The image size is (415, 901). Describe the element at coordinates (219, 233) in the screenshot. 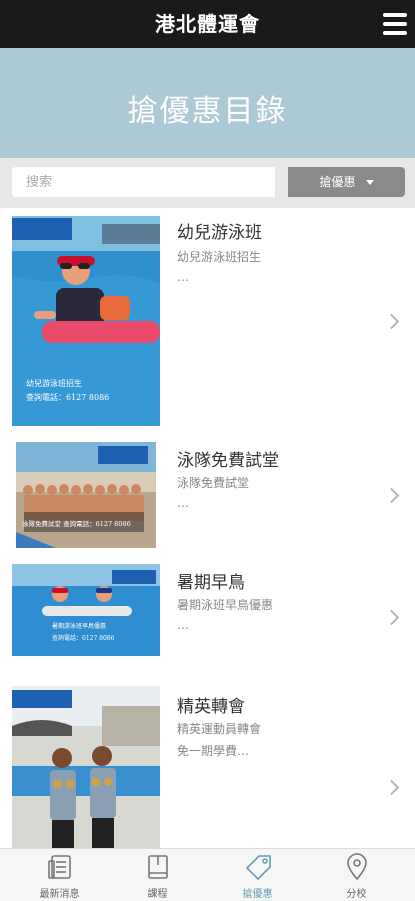

I see `item-title: 幼兒游泳班` at that location.